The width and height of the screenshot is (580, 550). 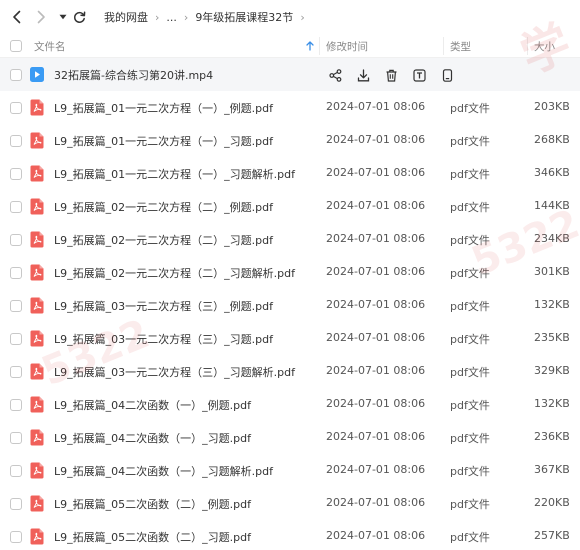 What do you see at coordinates (447, 75) in the screenshot?
I see `more-button` at bounding box center [447, 75].